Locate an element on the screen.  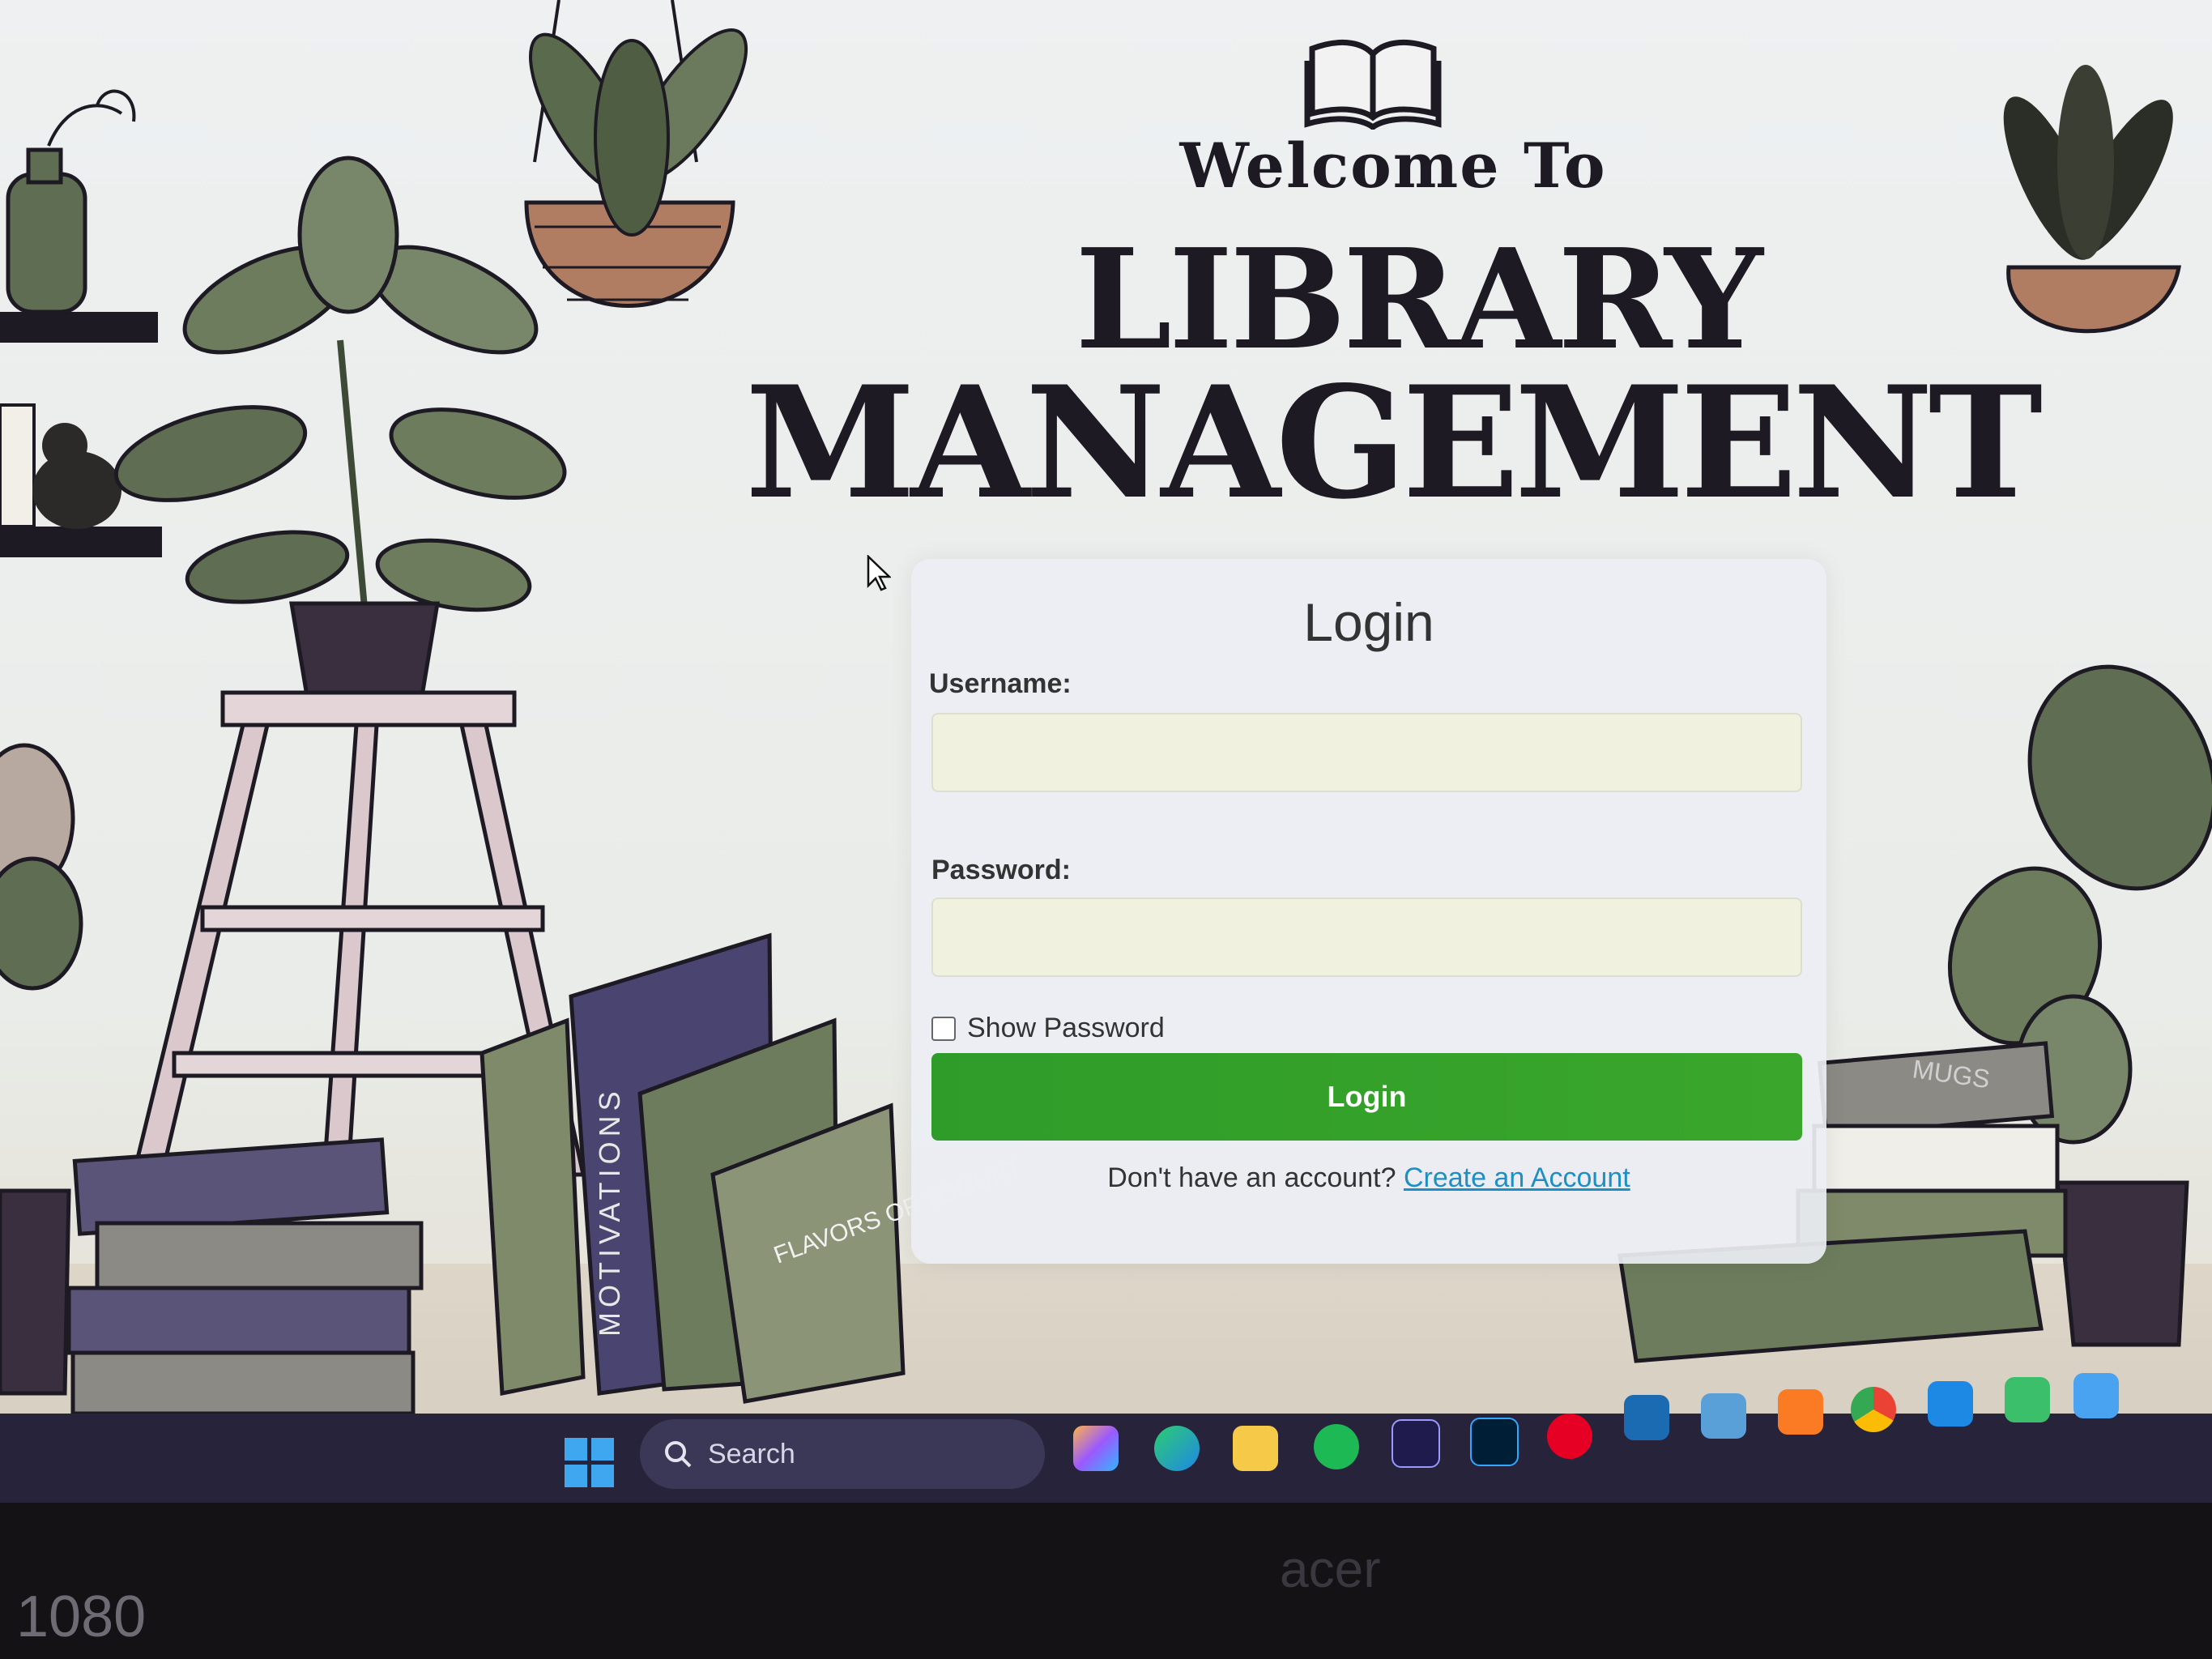
search-placeholder: Search is located at coordinates (751, 1453).